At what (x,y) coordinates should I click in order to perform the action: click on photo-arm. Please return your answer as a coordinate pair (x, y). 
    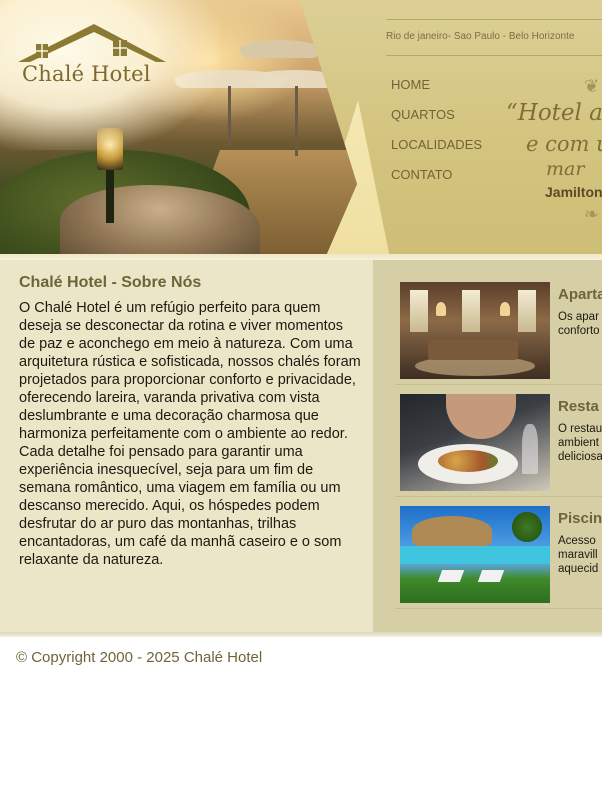
    Looking at the image, I should click on (481, 416).